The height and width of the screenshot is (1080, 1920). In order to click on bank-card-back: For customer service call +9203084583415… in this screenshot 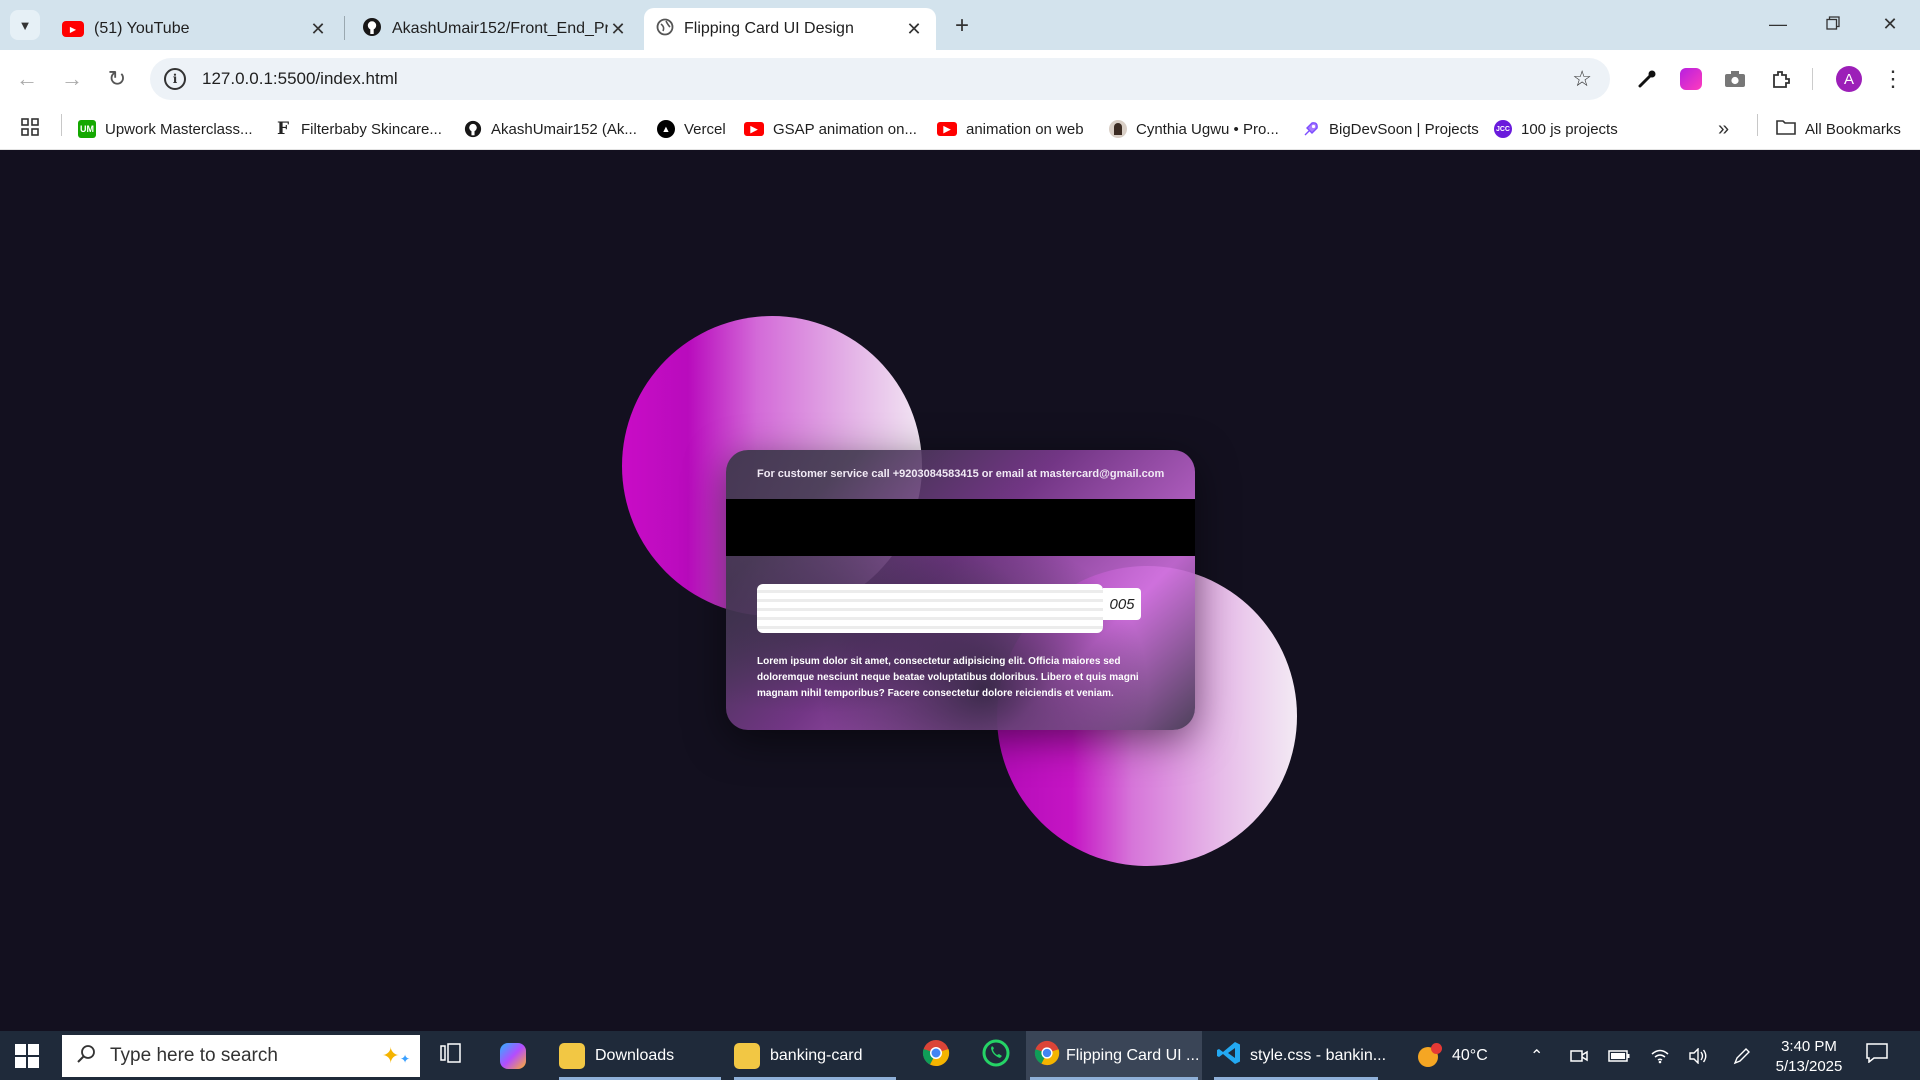, I will do `click(960, 590)`.